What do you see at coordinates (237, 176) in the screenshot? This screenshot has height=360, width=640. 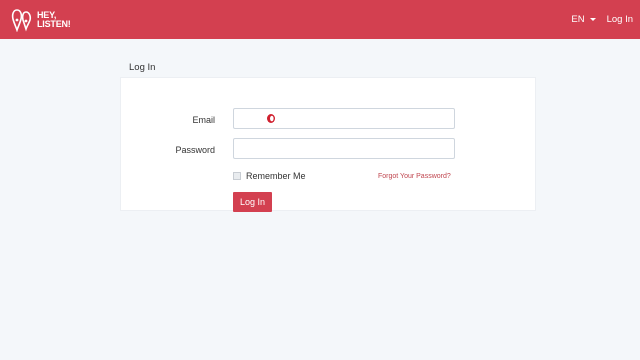 I see `remember-checkbox` at bounding box center [237, 176].